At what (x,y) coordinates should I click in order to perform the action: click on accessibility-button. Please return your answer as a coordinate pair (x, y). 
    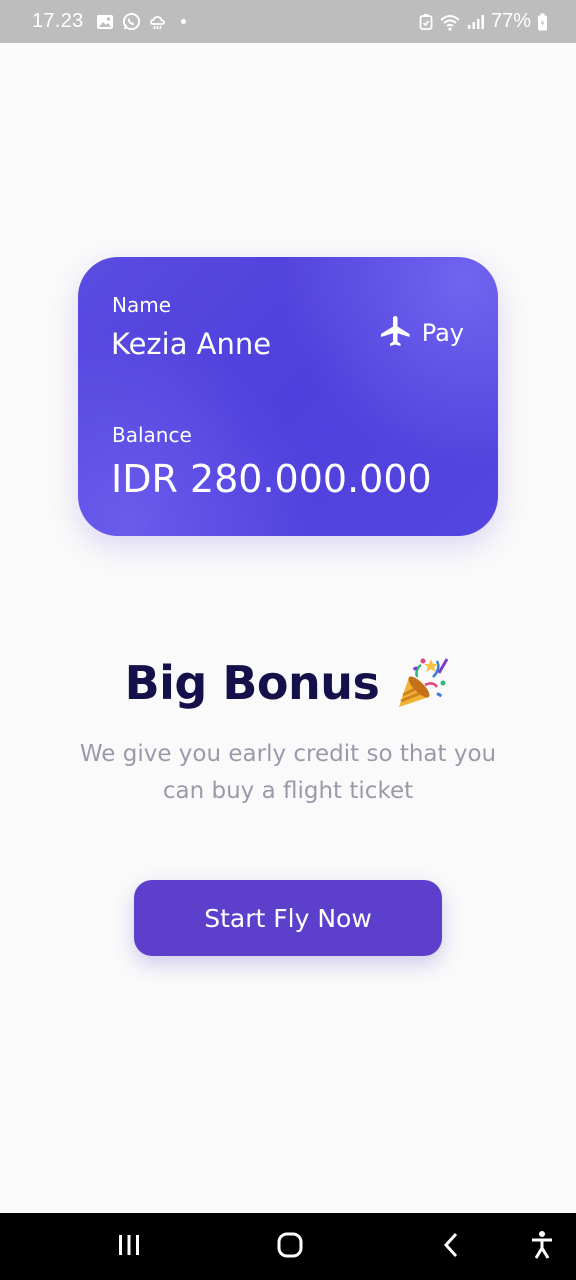
    Looking at the image, I should click on (542, 1246).